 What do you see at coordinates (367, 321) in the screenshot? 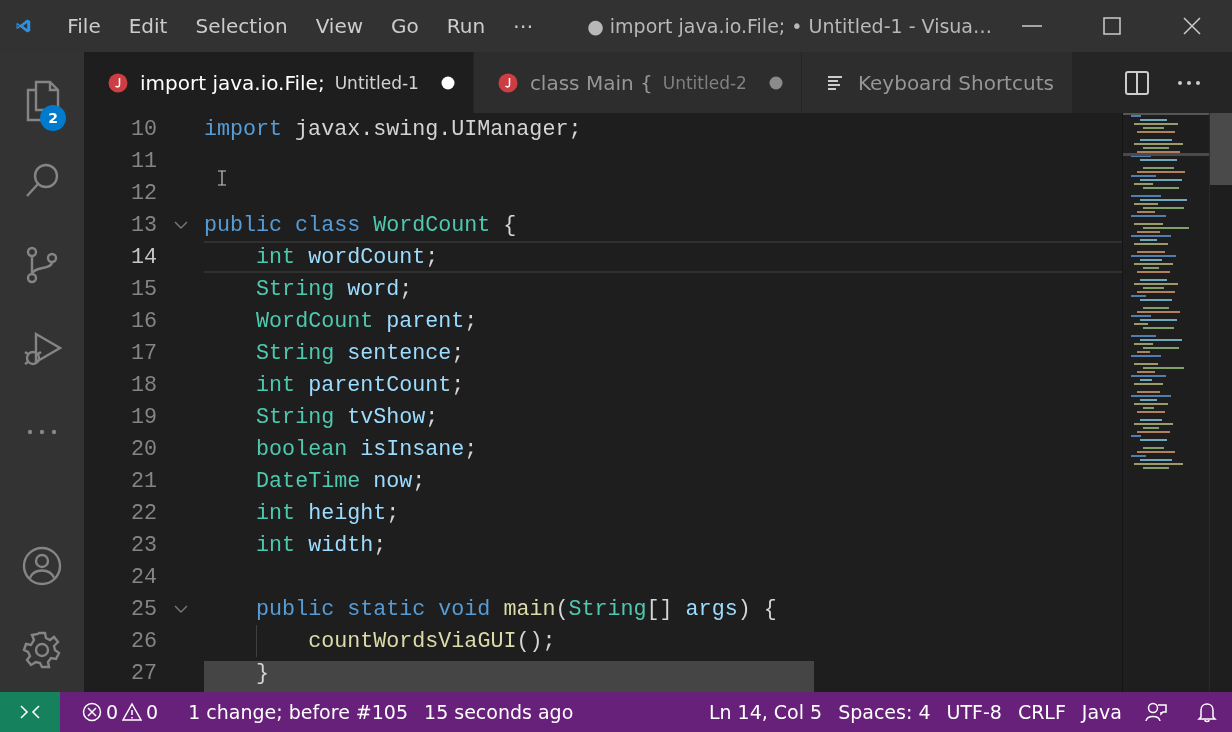
I see `code-line: WordCount parent;` at bounding box center [367, 321].